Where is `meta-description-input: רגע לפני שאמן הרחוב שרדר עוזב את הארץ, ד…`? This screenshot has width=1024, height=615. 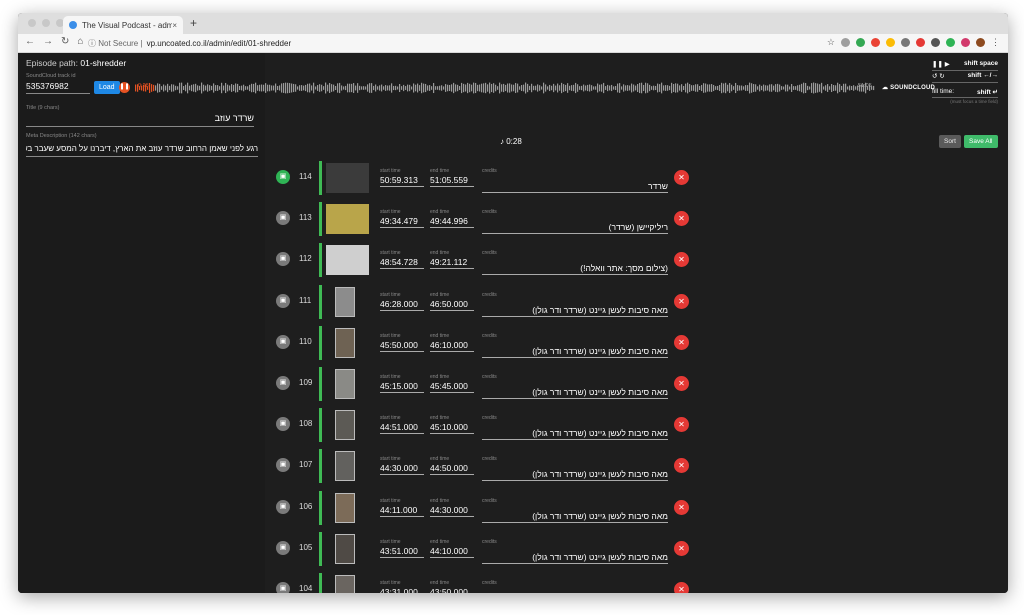
meta-description-input: רגע לפני שאמן הרחוב שרדר עוזב את הארץ, ד… is located at coordinates (142, 150).